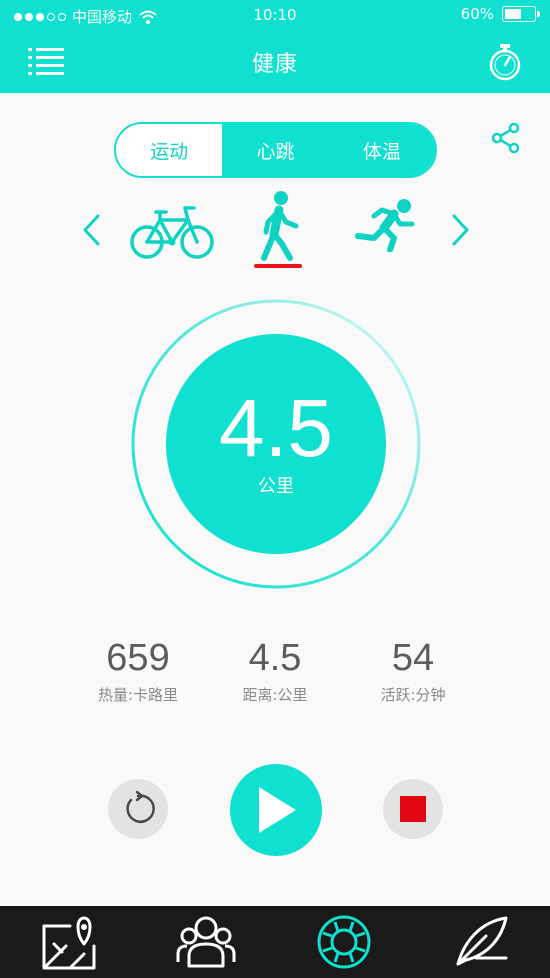 This screenshot has height=978, width=550. Describe the element at coordinates (278, 226) in the screenshot. I see `walking-icon` at that location.